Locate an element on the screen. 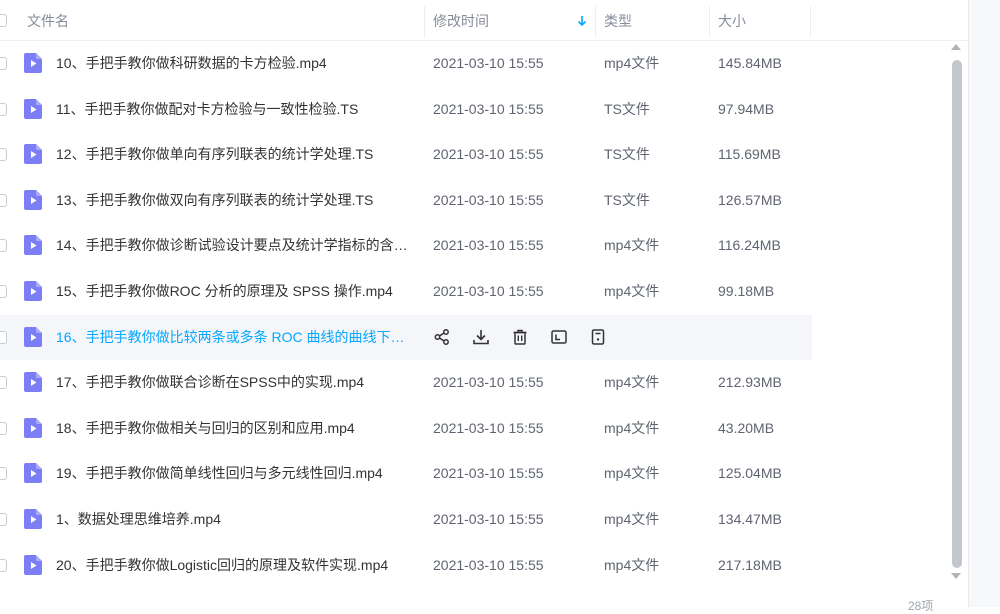  file-name: 18、手把手教你做相关与回归的区别和应用.mp4 is located at coordinates (235, 428).